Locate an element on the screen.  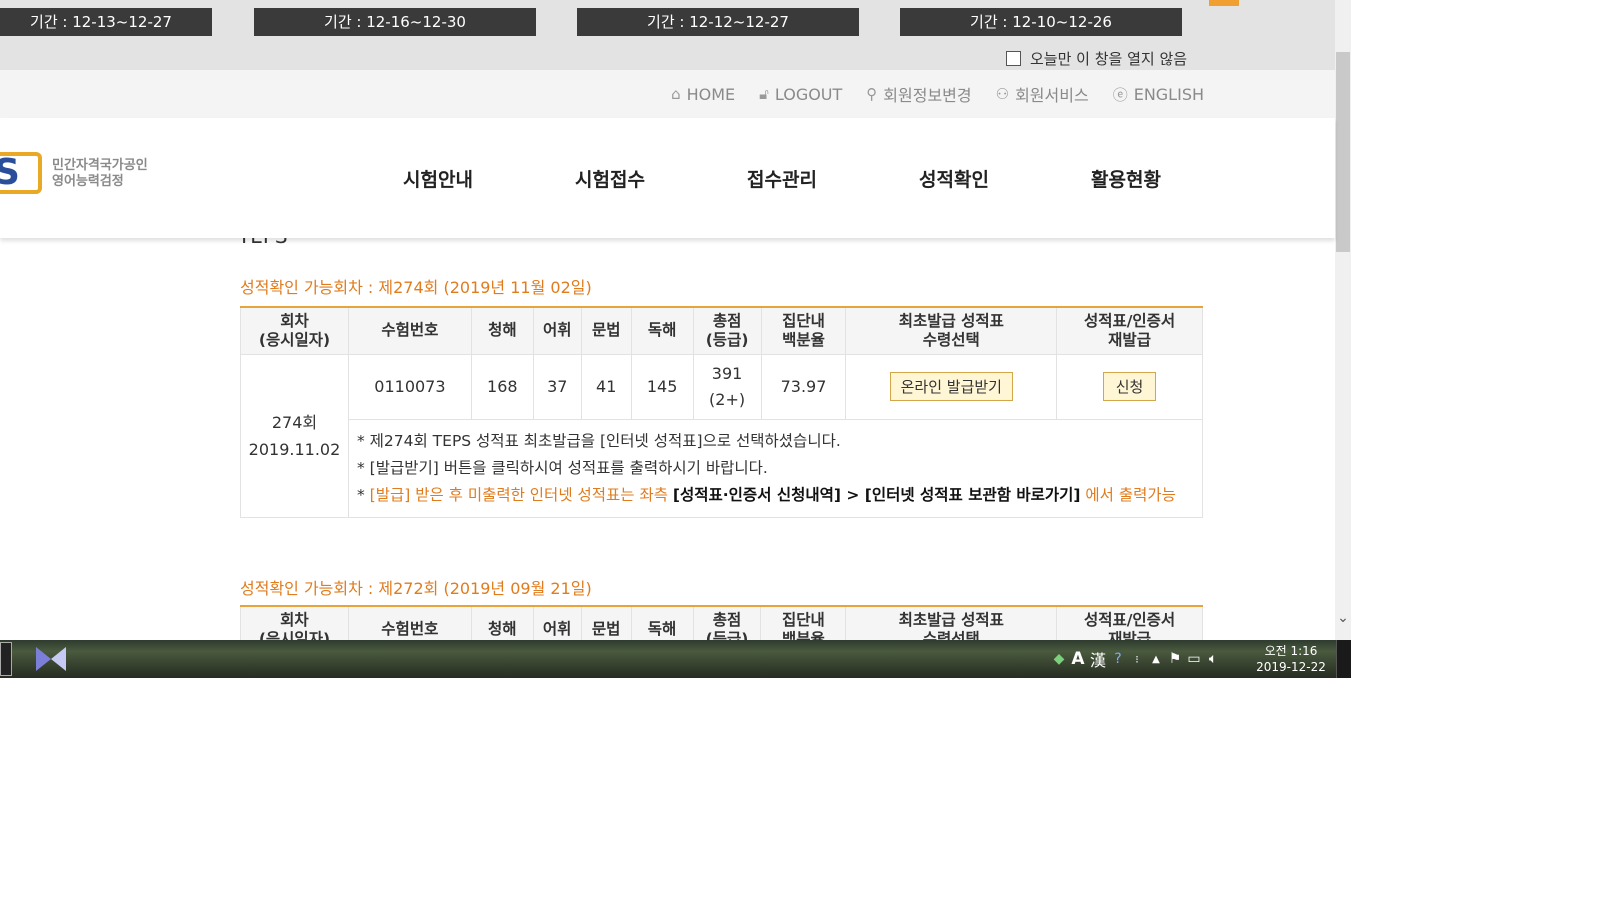
lock-icon: 🔓︎ is located at coordinates (764, 94).